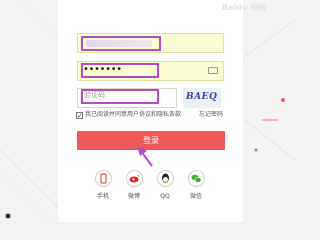  What do you see at coordinates (211, 115) in the screenshot?
I see `forgot-password-link: 忘记密码` at bounding box center [211, 115].